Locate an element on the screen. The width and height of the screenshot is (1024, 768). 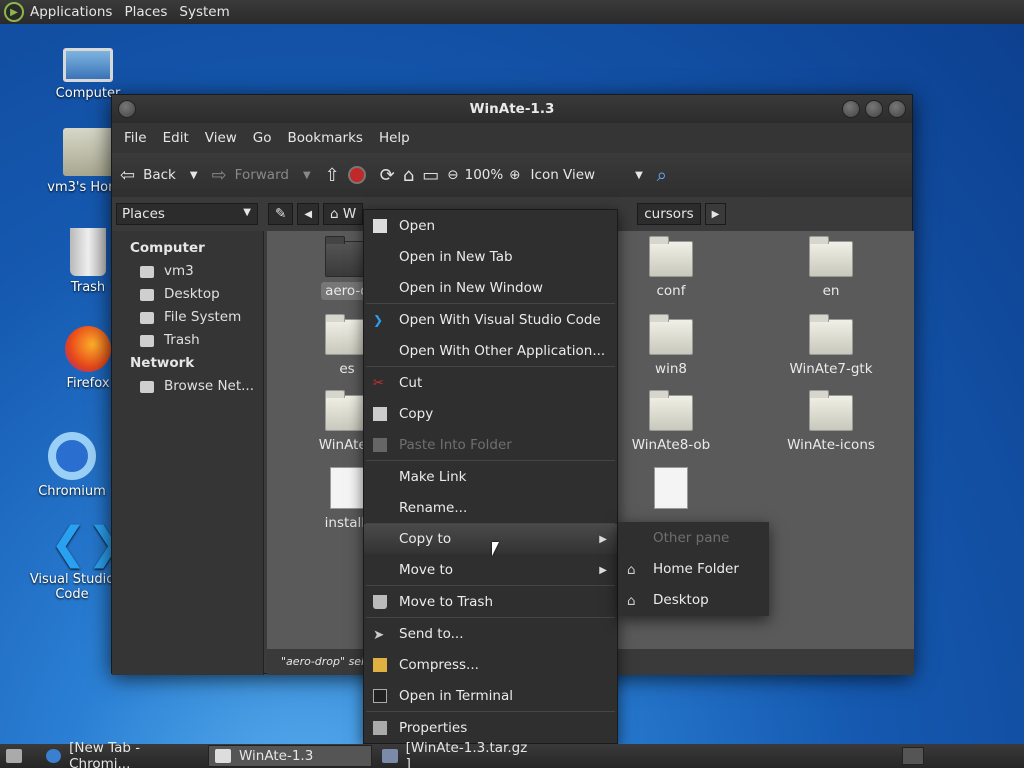
menu-item-make-link: Make Link is located at coordinates (490, 477).